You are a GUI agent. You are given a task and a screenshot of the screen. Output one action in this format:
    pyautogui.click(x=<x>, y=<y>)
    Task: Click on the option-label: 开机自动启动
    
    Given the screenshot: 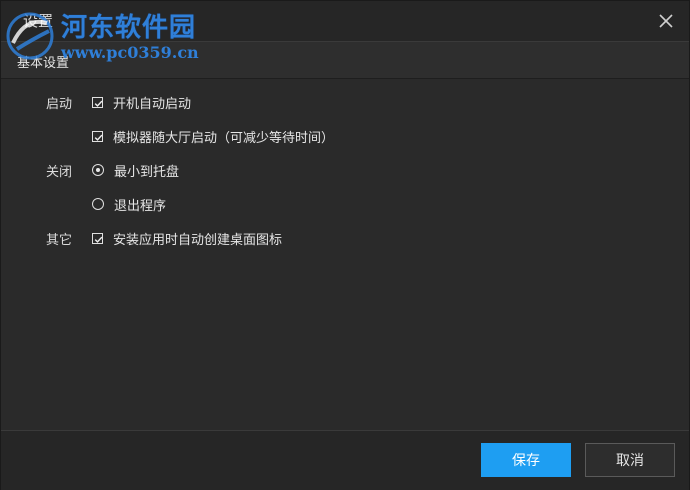 What is the action you would take?
    pyautogui.click(x=152, y=104)
    